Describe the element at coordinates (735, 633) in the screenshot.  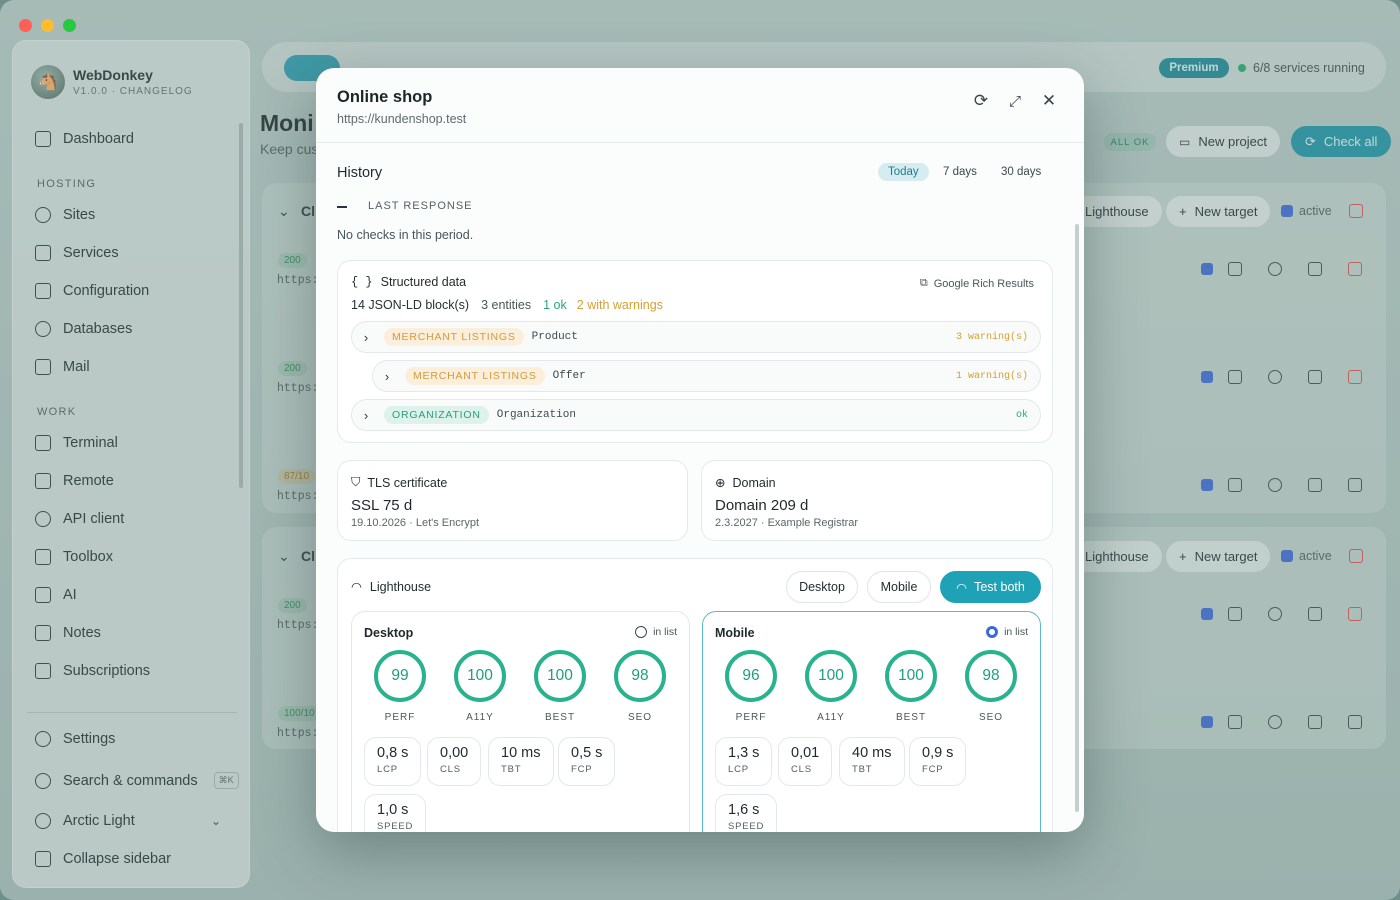
I see `lighthouse-card-title: Mobile` at that location.